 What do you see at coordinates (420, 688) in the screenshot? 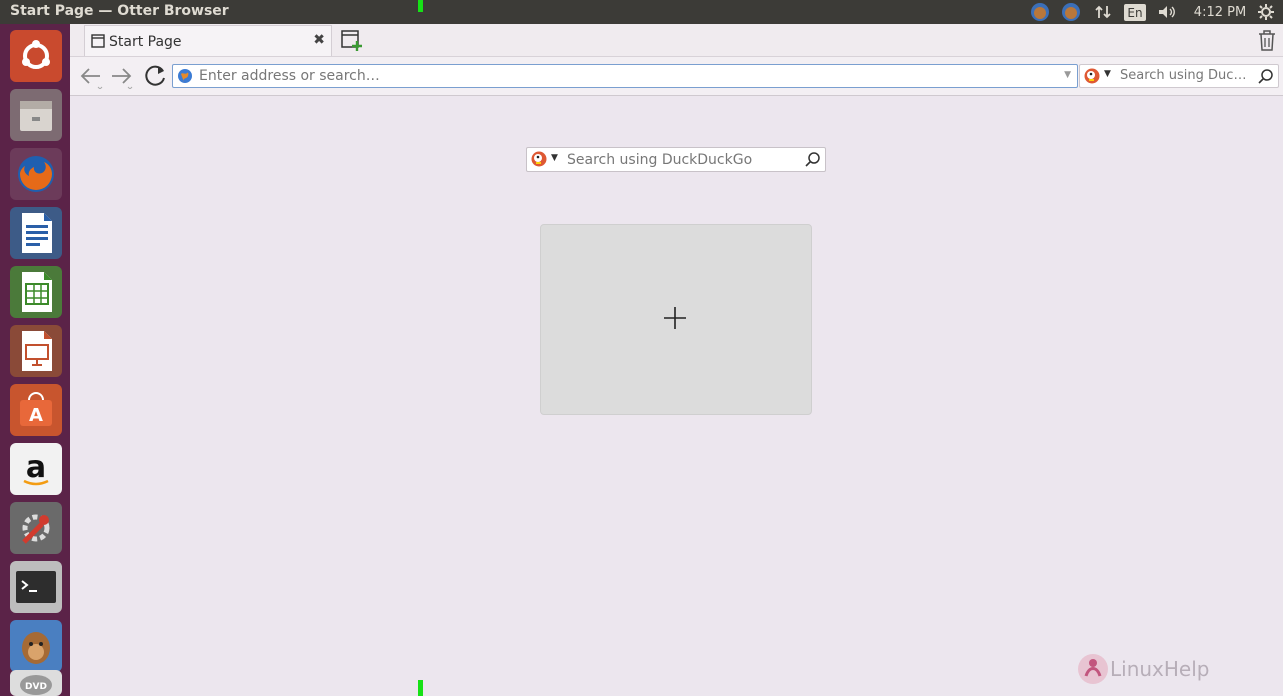
I see `green-marker-bottom` at bounding box center [420, 688].